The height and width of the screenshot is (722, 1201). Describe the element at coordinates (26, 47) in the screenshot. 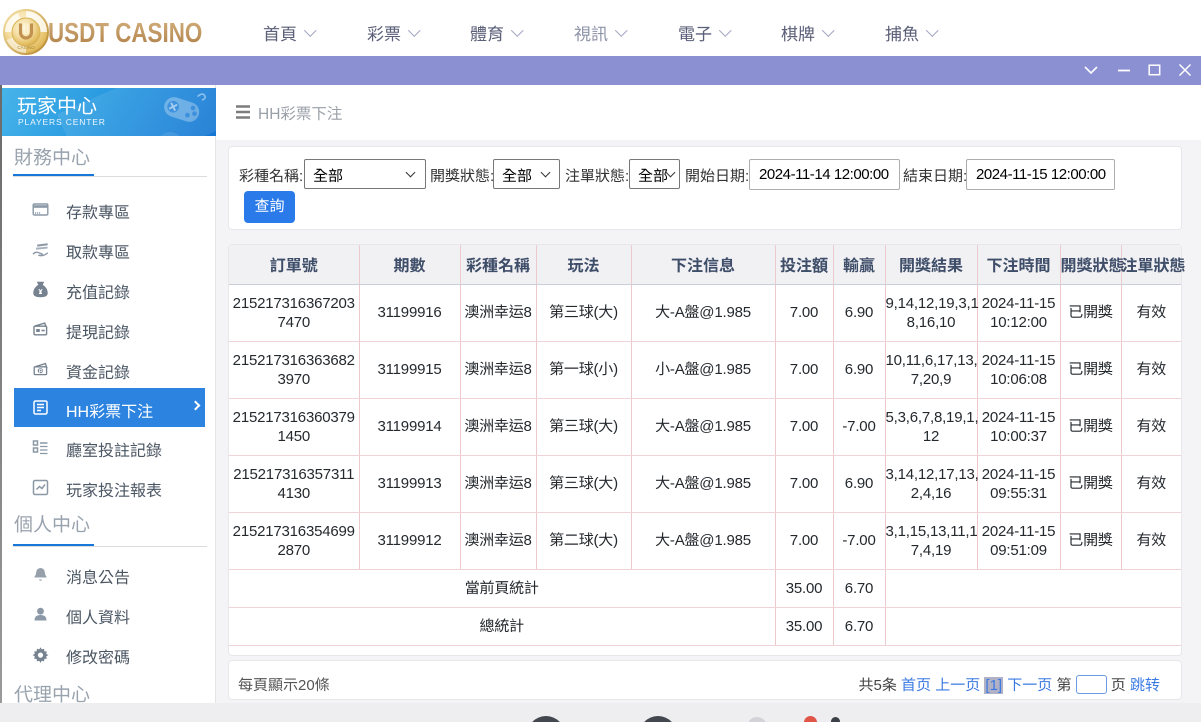

I see `svg-text: CASINO` at that location.